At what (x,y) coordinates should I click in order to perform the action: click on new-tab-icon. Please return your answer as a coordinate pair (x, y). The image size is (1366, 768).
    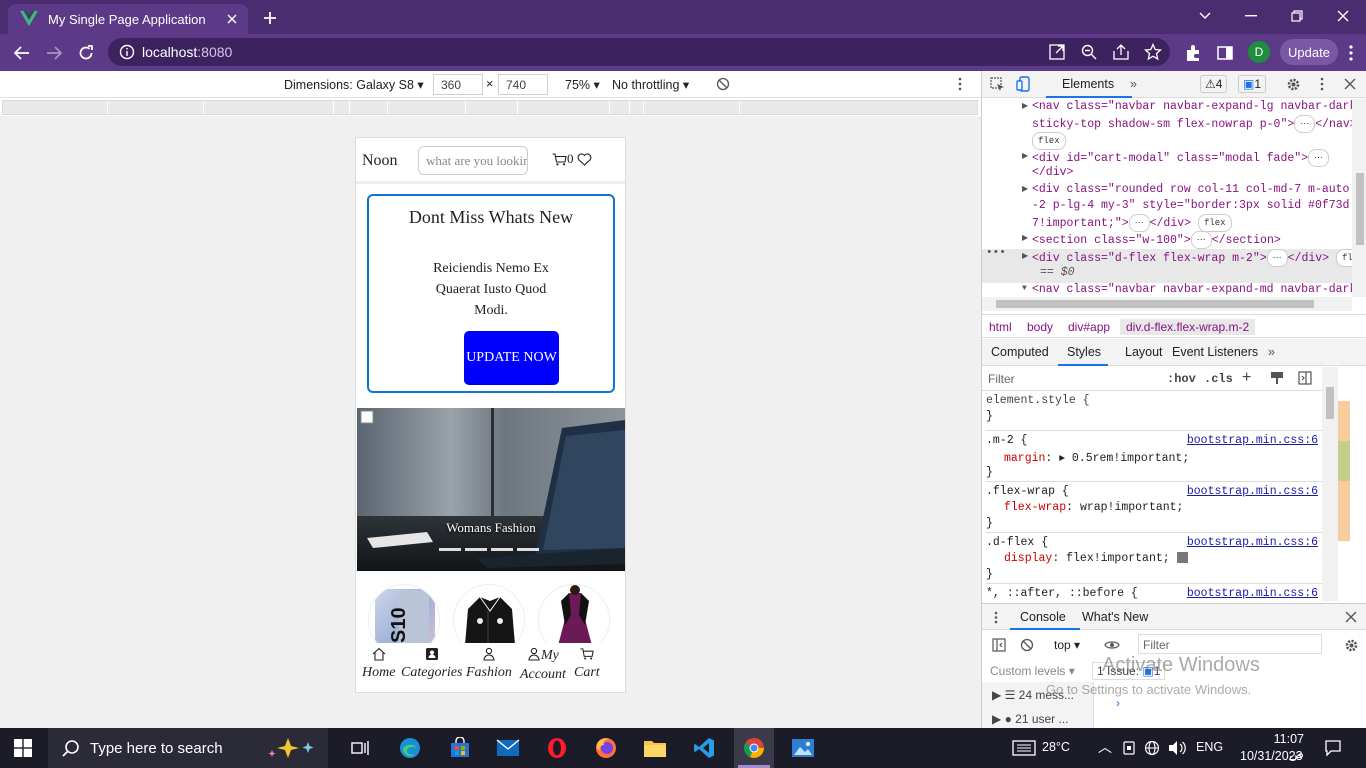
    Looking at the image, I should click on (270, 18).